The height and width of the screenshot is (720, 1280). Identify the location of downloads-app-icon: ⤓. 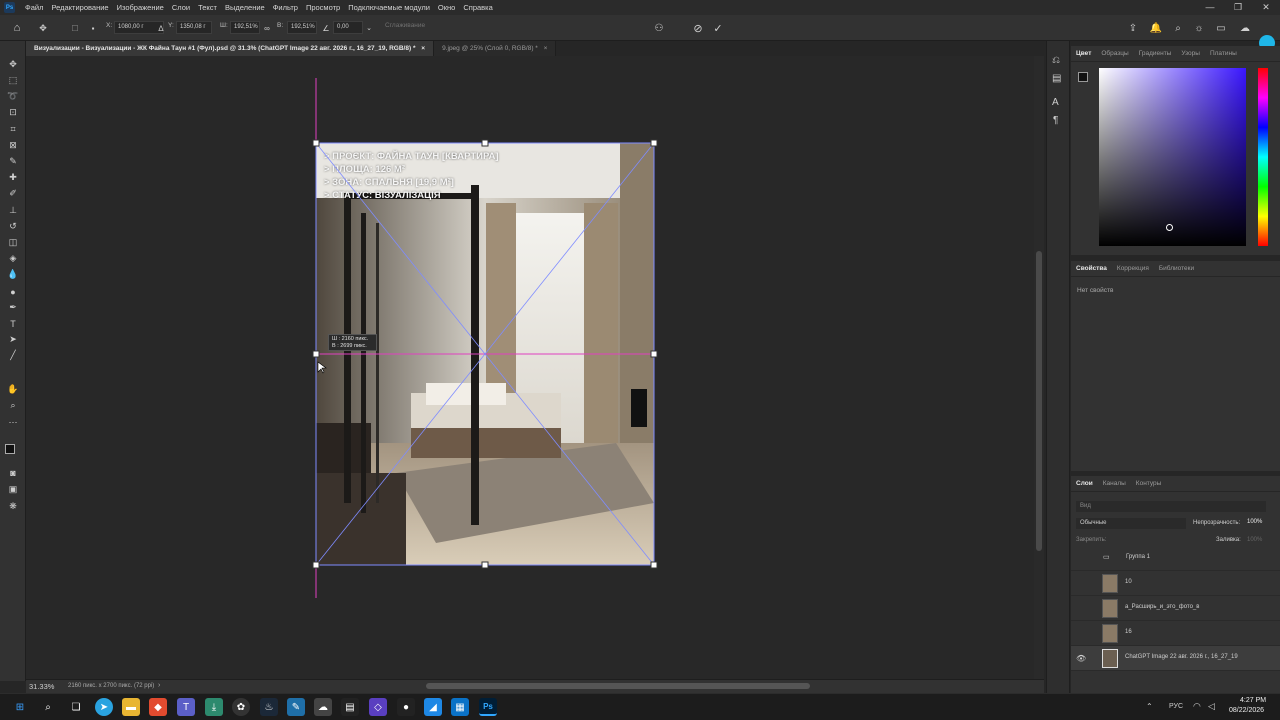
(214, 707).